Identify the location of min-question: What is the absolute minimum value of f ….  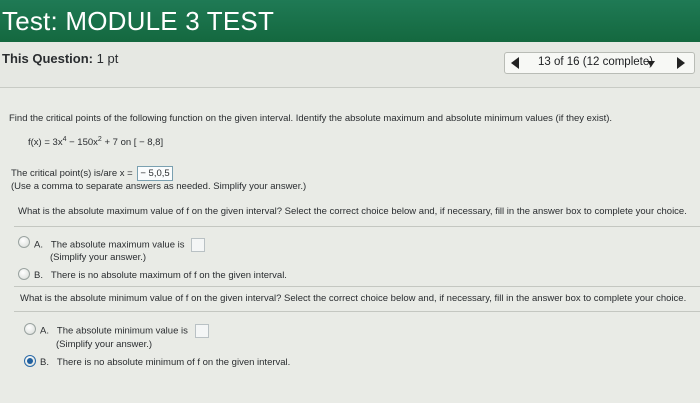
(353, 298).